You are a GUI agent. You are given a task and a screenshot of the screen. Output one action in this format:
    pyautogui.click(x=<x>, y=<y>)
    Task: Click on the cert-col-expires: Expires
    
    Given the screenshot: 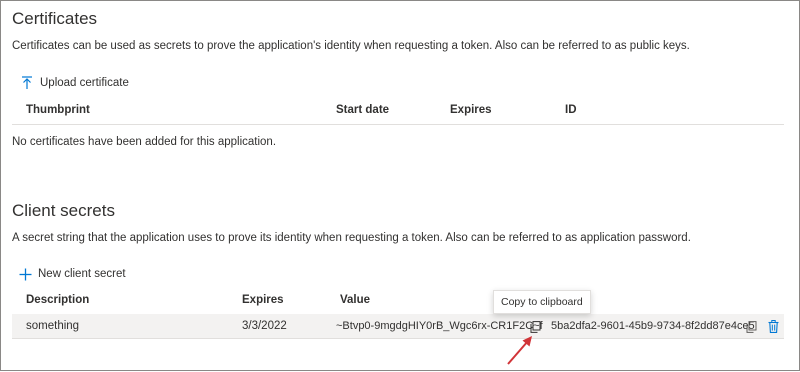 What is the action you would take?
    pyautogui.click(x=471, y=110)
    